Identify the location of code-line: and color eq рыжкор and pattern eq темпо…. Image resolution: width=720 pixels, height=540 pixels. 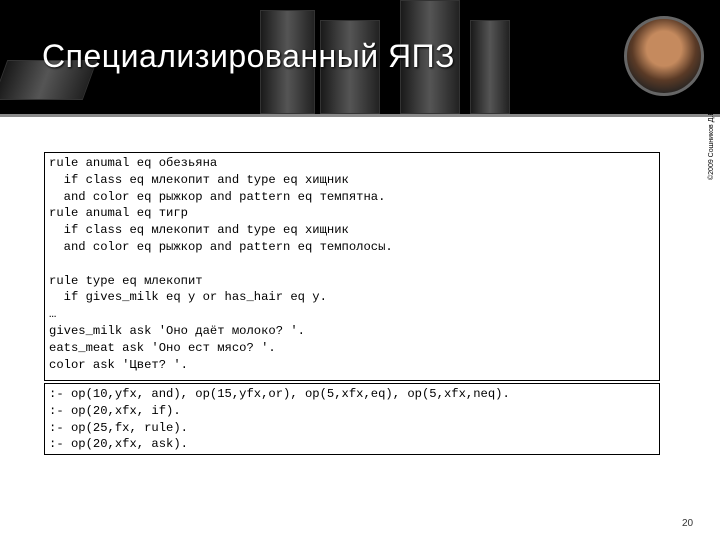
(221, 246).